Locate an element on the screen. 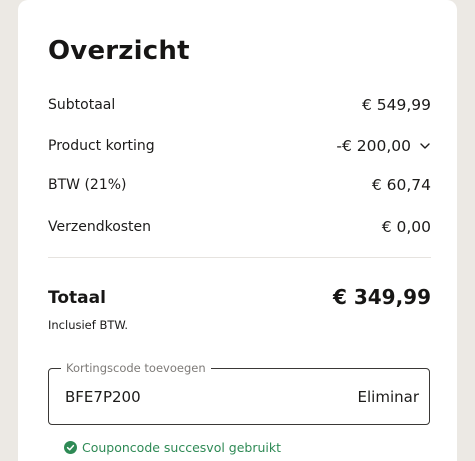 This screenshot has height=461, width=475. product-discount-value: -€ 200,00 is located at coordinates (373, 146).